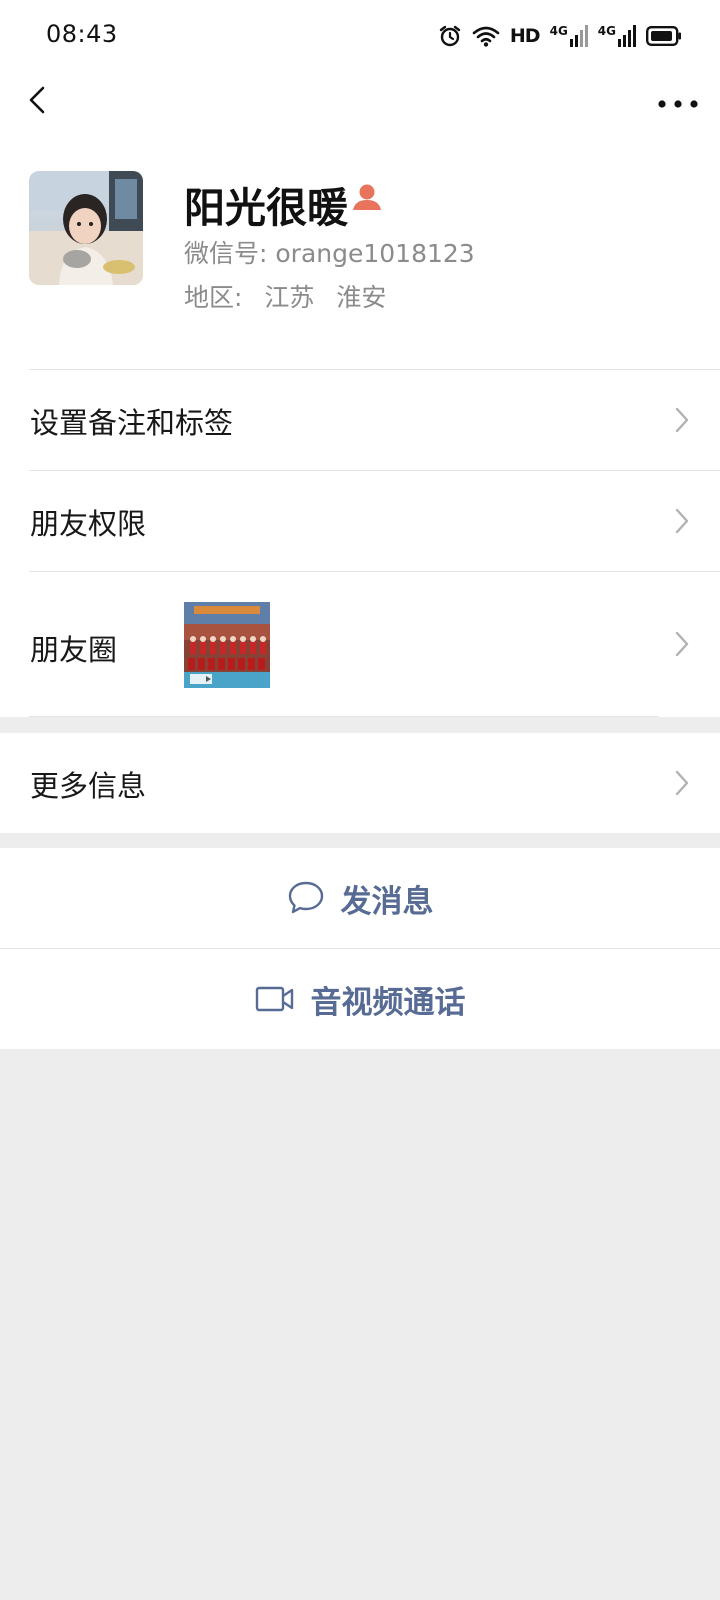 The height and width of the screenshot is (1600, 720). I want to click on chat-bubble-icon, so click(305, 897).